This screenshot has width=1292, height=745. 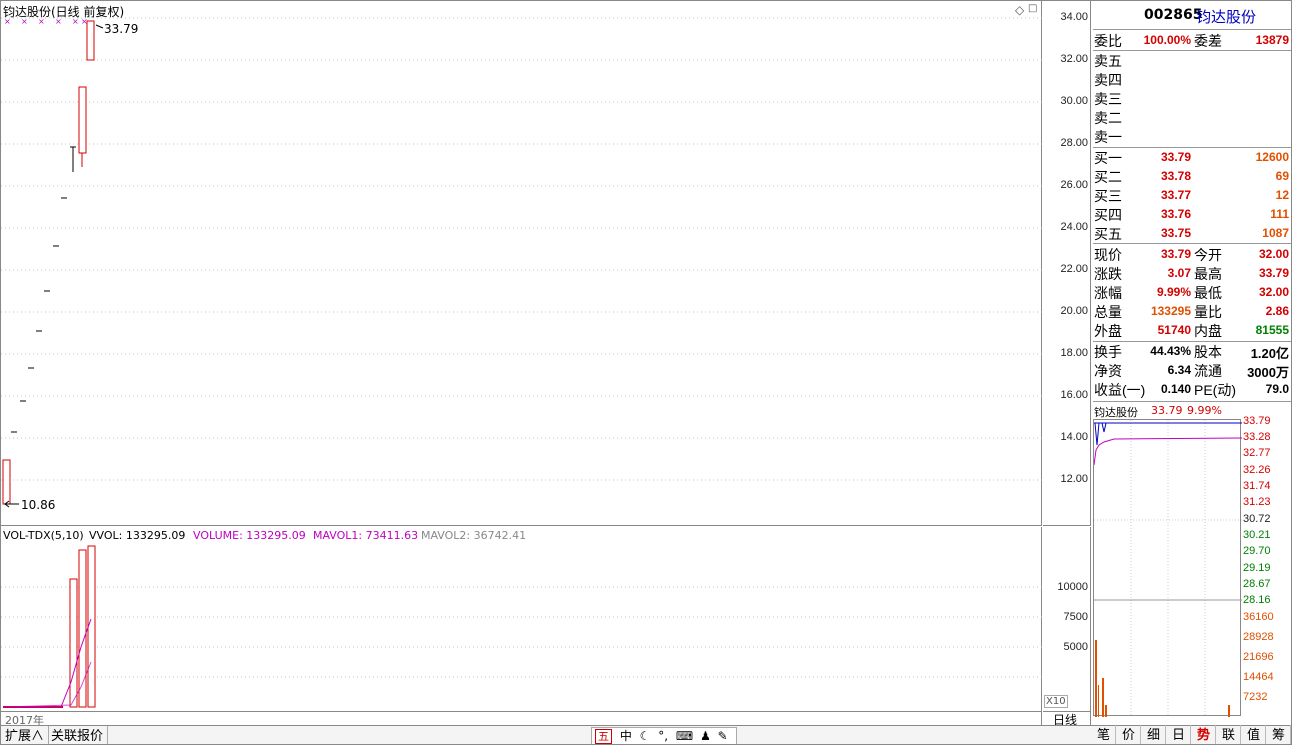 What do you see at coordinates (1167, 40) in the screenshot?
I see `weibi-value: 100.00%` at bounding box center [1167, 40].